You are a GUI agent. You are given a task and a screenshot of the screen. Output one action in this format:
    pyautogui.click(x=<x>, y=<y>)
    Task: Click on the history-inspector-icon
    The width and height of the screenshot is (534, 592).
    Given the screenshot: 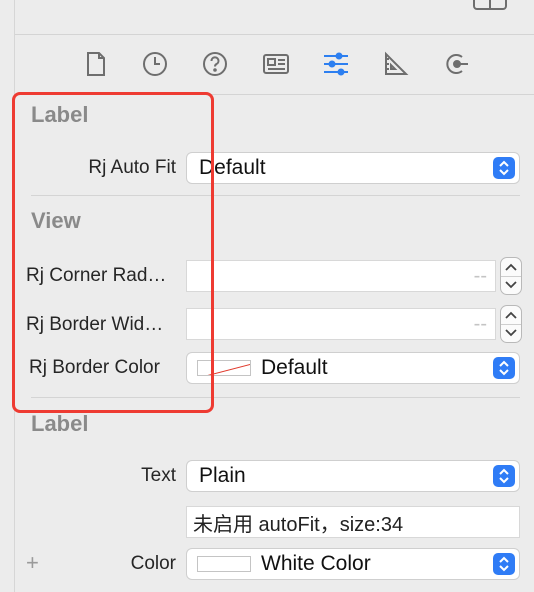 What is the action you would take?
    pyautogui.click(x=155, y=64)
    